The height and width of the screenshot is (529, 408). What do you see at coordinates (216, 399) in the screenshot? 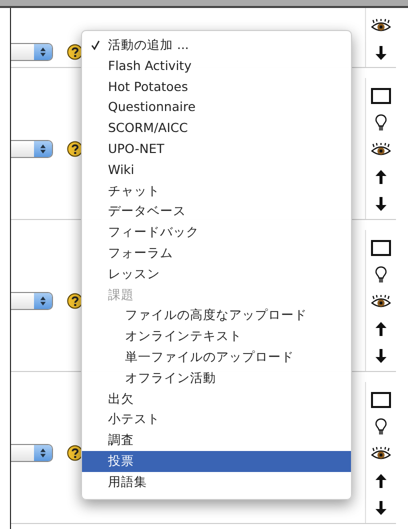
I see `menu-item: 出欠` at bounding box center [216, 399].